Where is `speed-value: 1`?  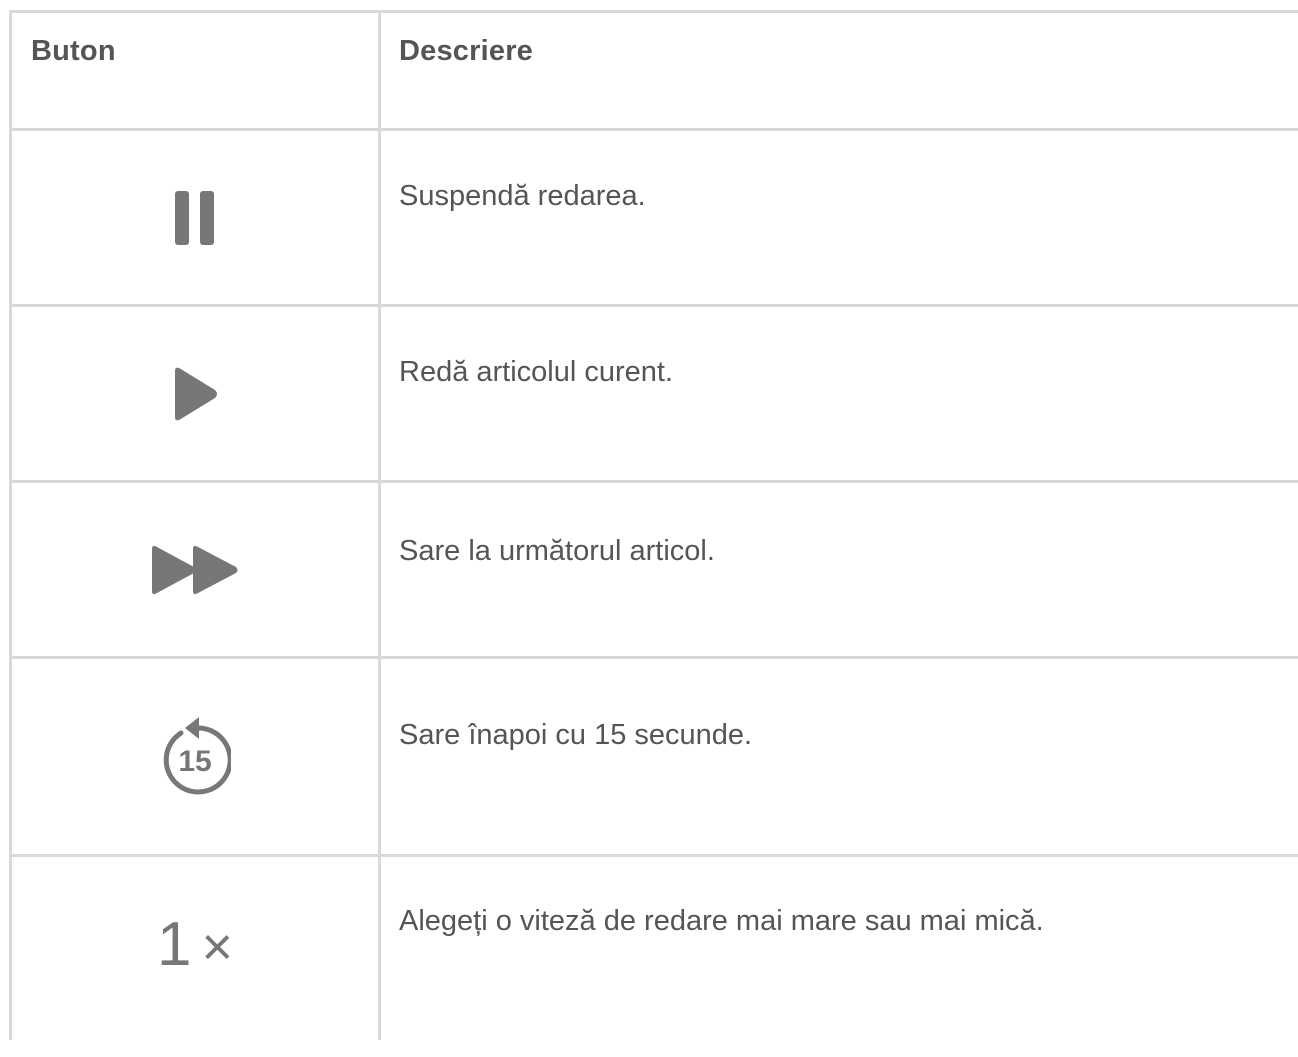
speed-value: 1 is located at coordinates (174, 944).